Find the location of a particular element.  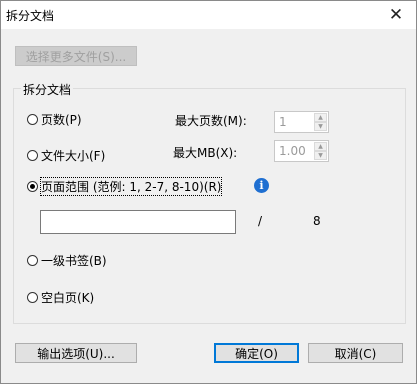

radio-page-range-indicator is located at coordinates (32, 186).